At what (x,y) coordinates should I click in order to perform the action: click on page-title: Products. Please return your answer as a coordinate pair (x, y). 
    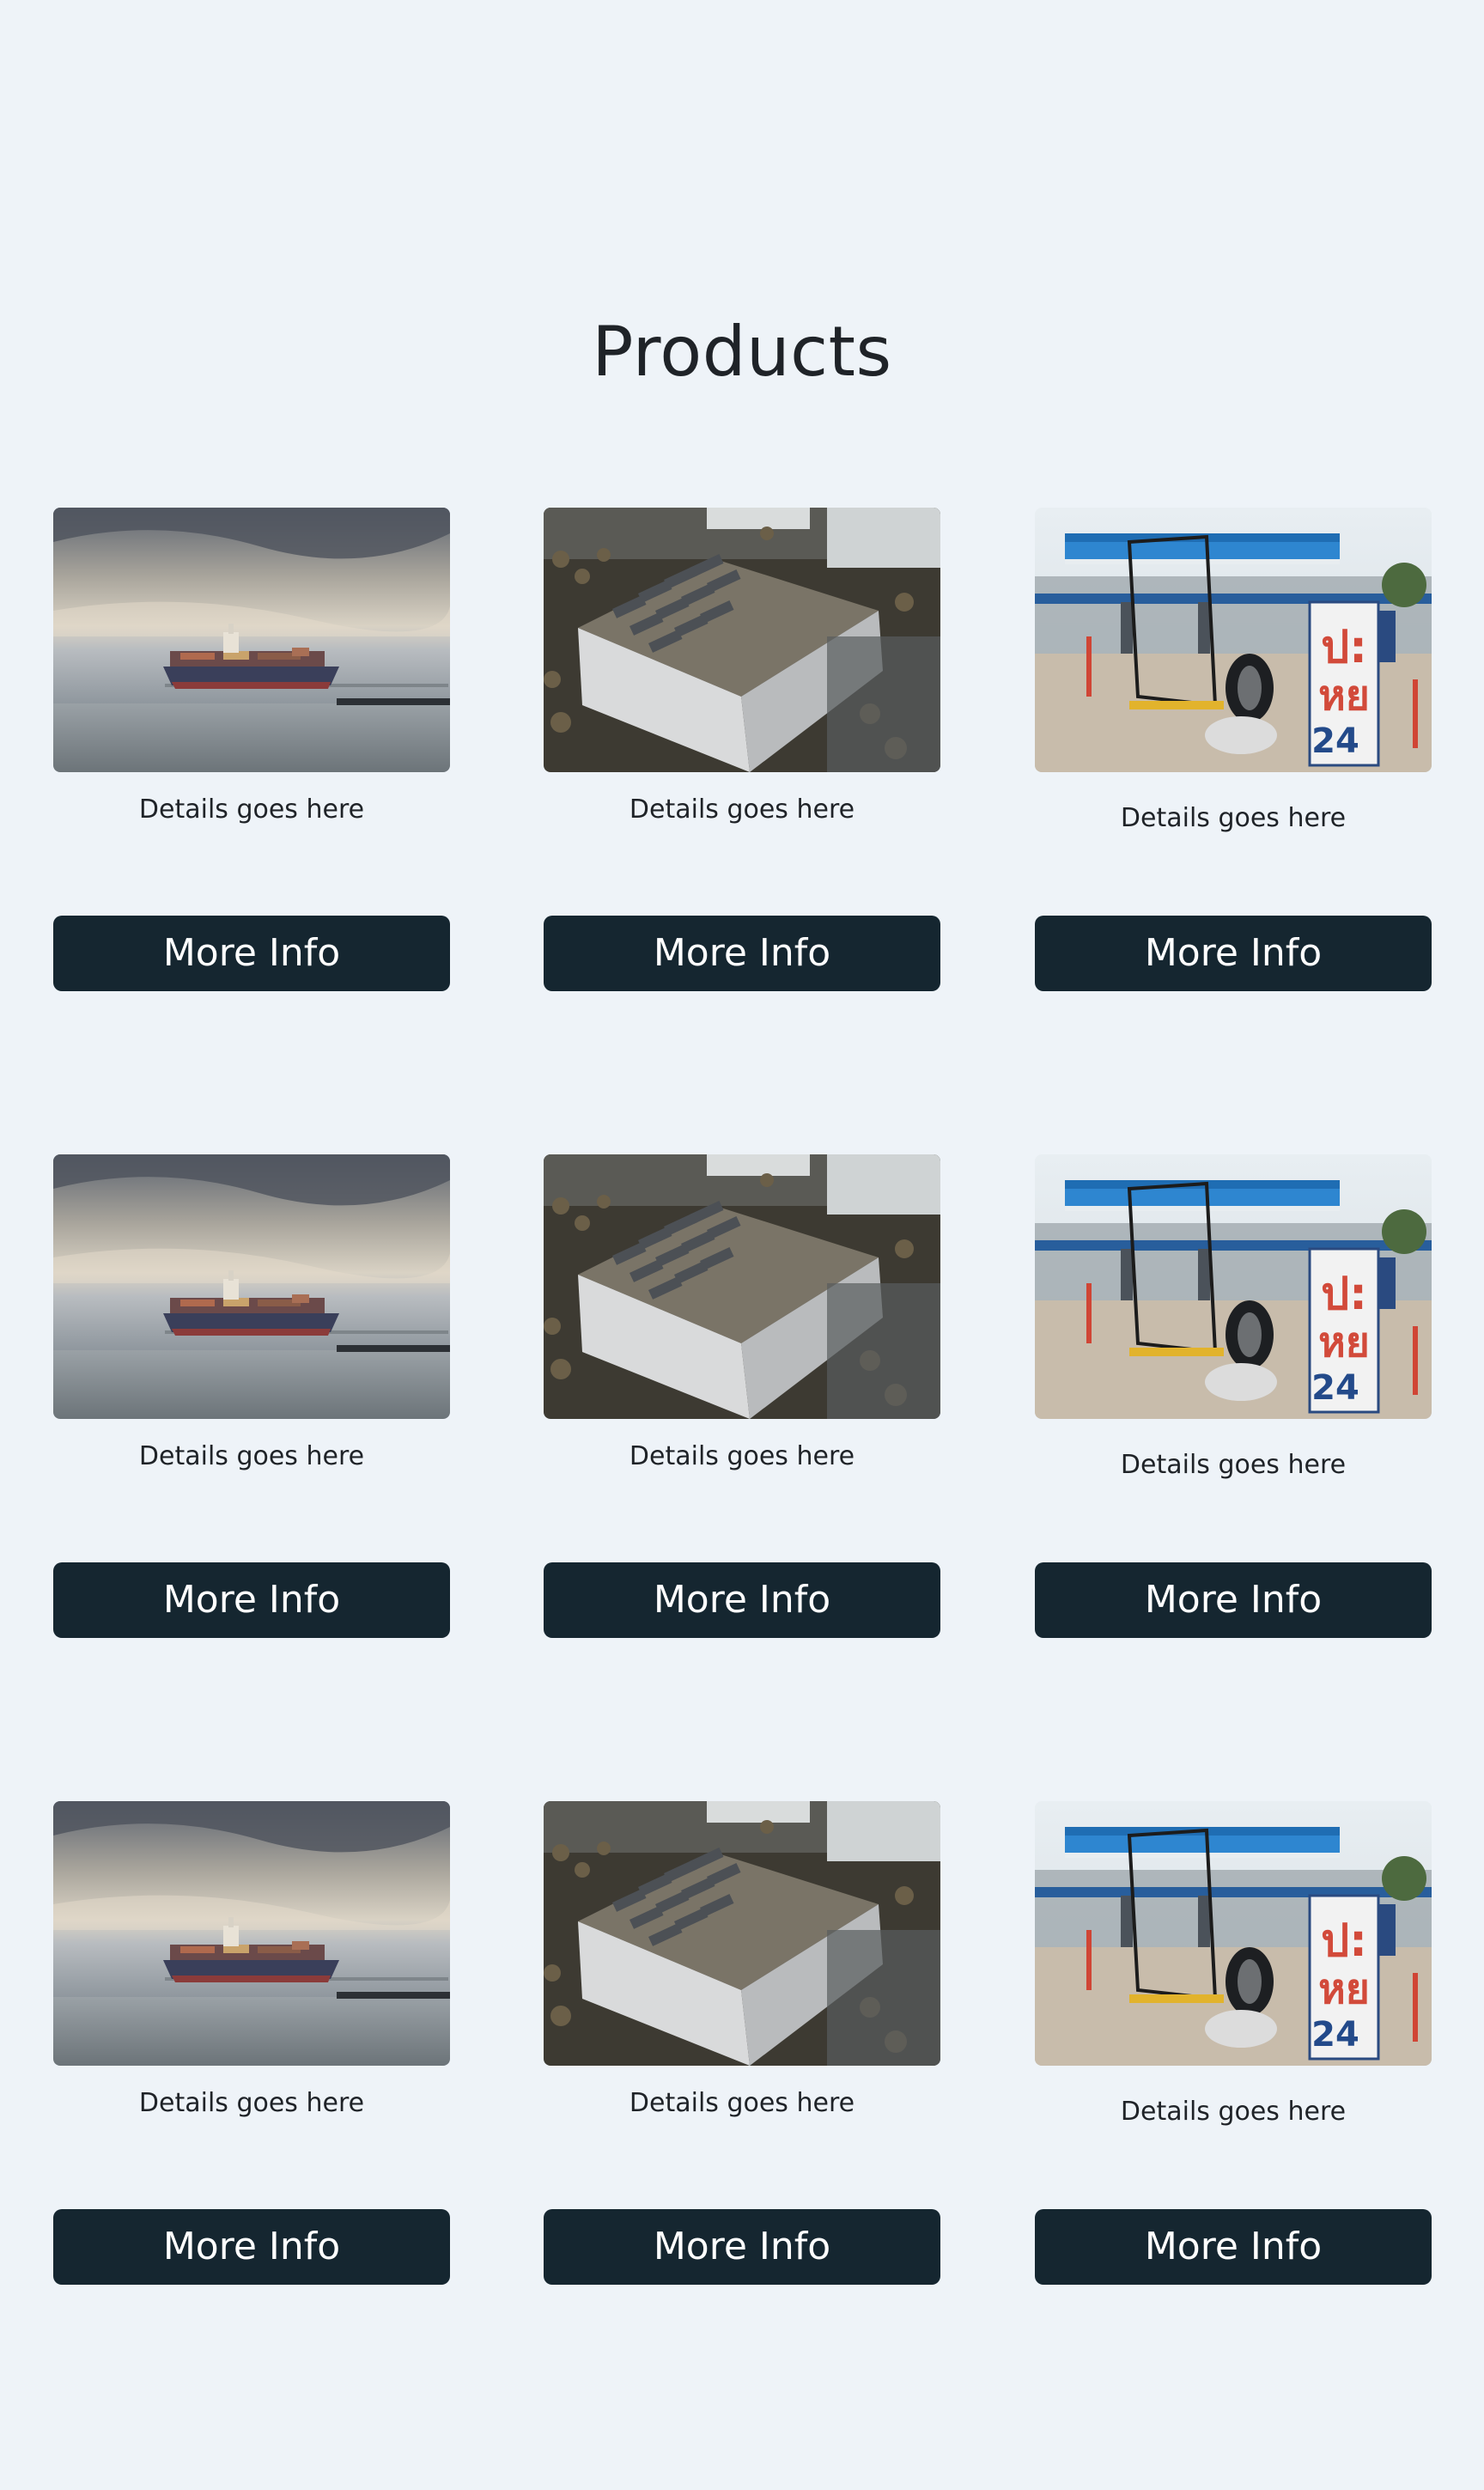
    Looking at the image, I should click on (742, 352).